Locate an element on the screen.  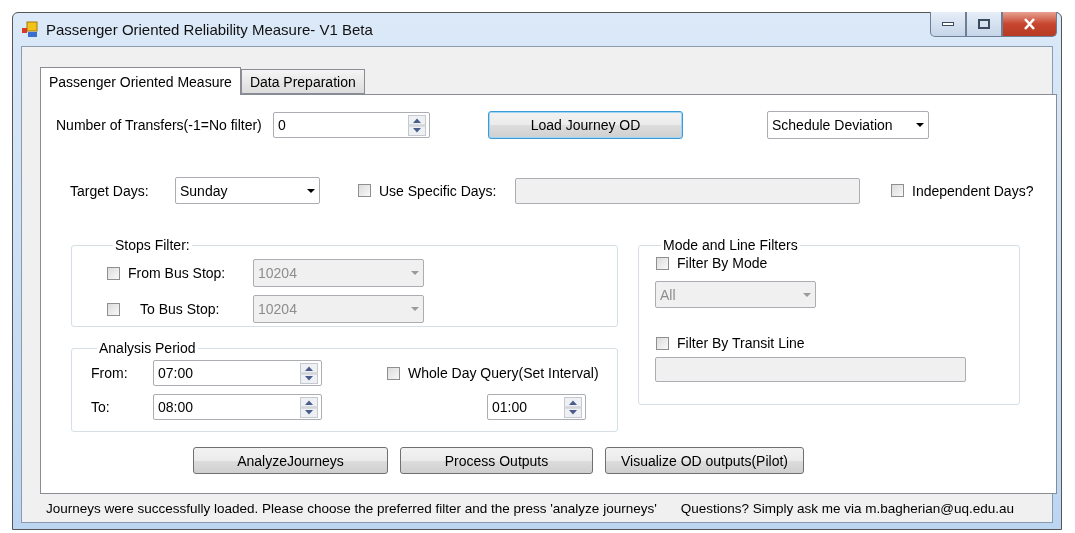
checkbox-label: Filter By Transit Line is located at coordinates (741, 343).